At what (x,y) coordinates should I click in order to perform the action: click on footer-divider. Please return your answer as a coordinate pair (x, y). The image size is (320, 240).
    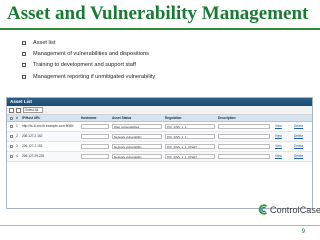
    Looking at the image, I should click on (160, 225).